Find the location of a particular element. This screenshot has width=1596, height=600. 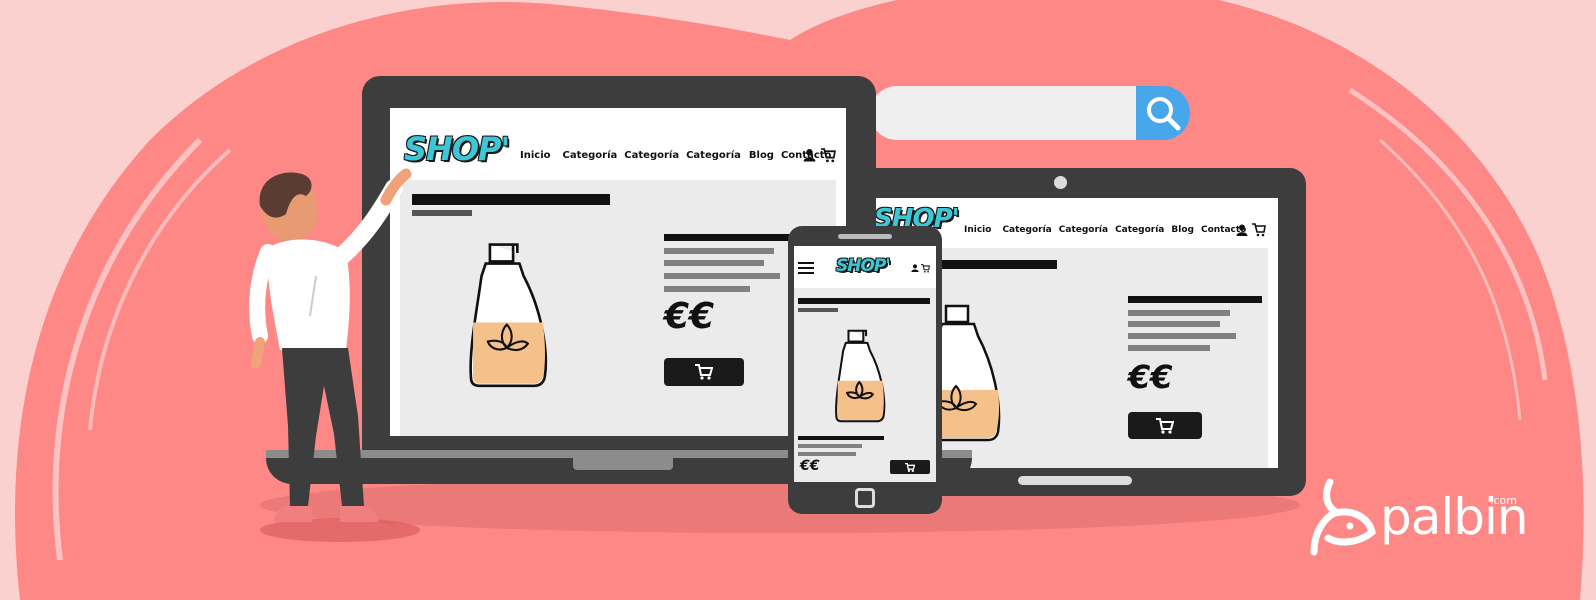

phone-device: SHOP' €€ is located at coordinates (865, 370).